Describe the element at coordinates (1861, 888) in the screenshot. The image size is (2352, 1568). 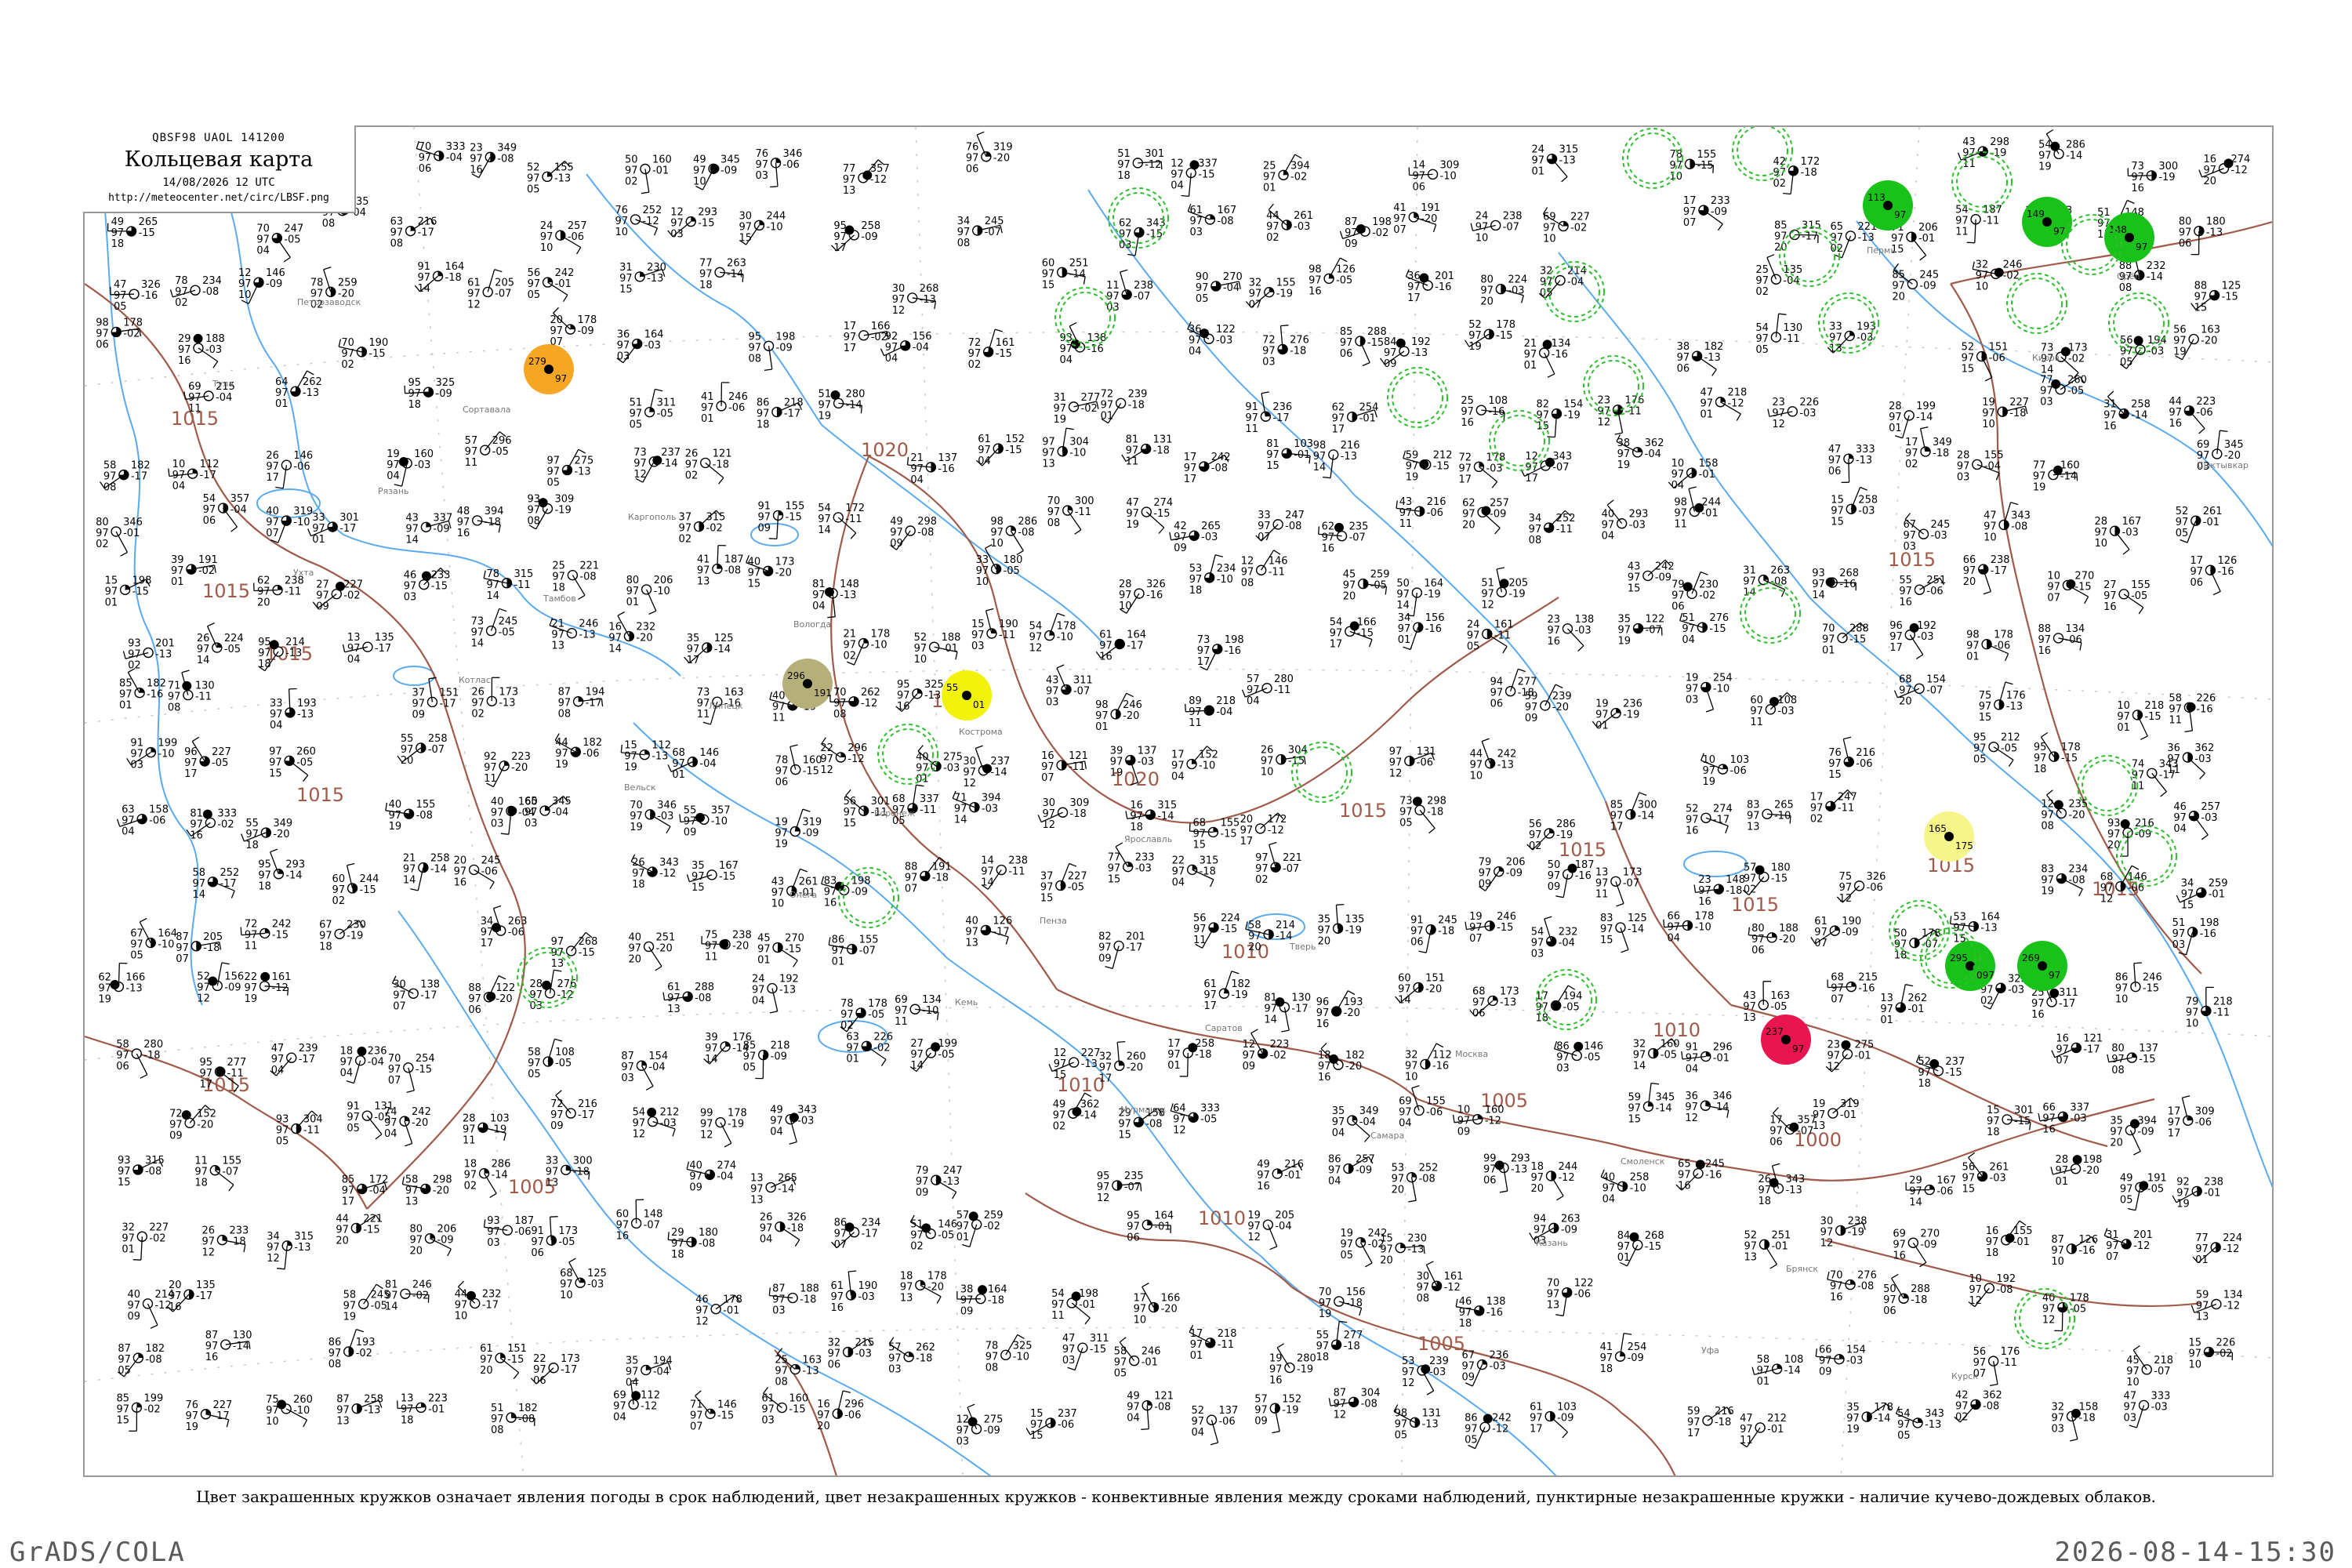
I see `station-plot: 326 759712-06` at that location.